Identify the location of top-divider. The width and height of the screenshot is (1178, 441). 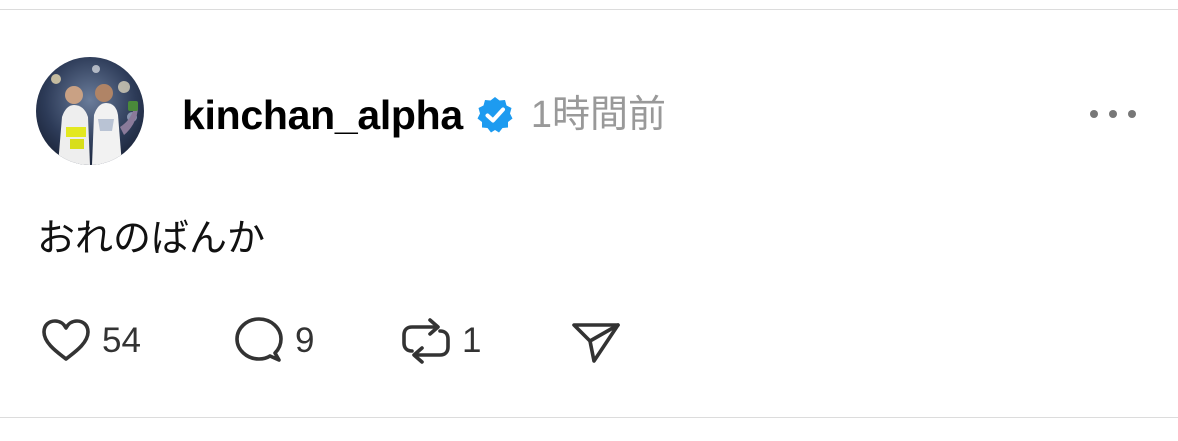
(589, 9).